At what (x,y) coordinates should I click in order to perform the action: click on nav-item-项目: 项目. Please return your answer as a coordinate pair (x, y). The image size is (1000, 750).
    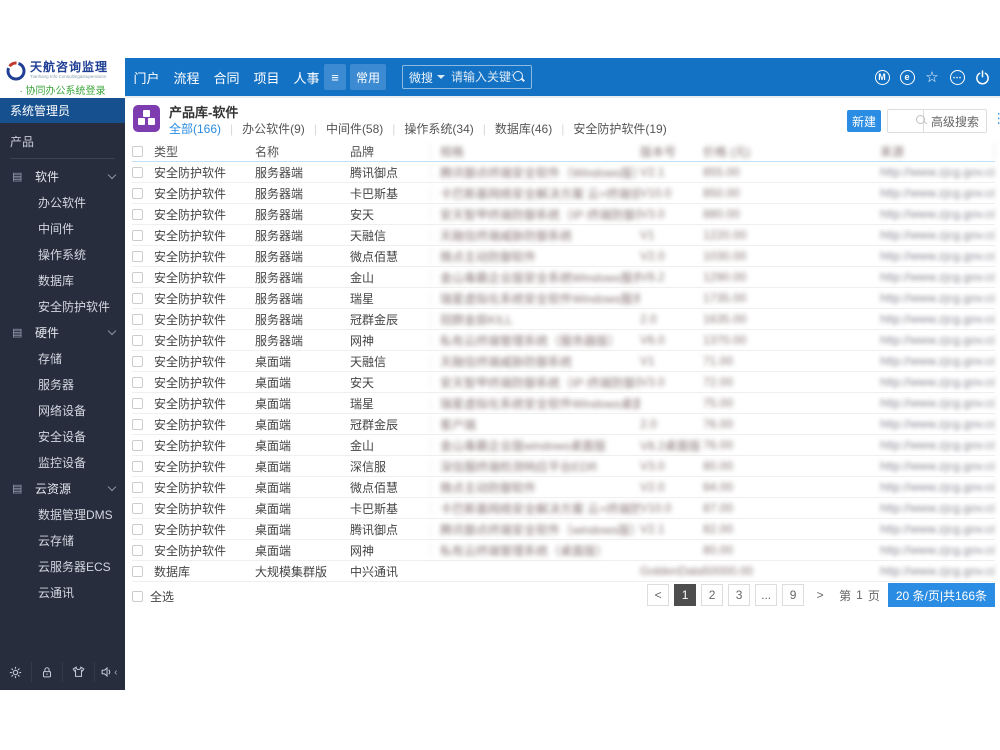
    Looking at the image, I should click on (266, 77).